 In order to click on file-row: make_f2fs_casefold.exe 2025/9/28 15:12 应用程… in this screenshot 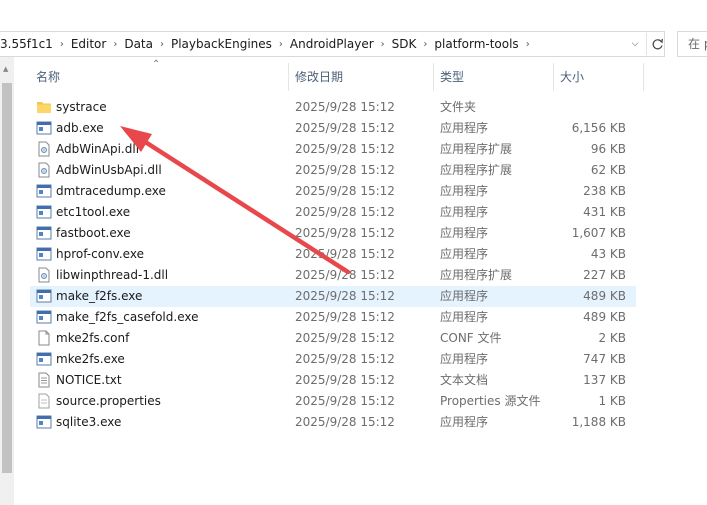, I will do `click(333, 317)`.